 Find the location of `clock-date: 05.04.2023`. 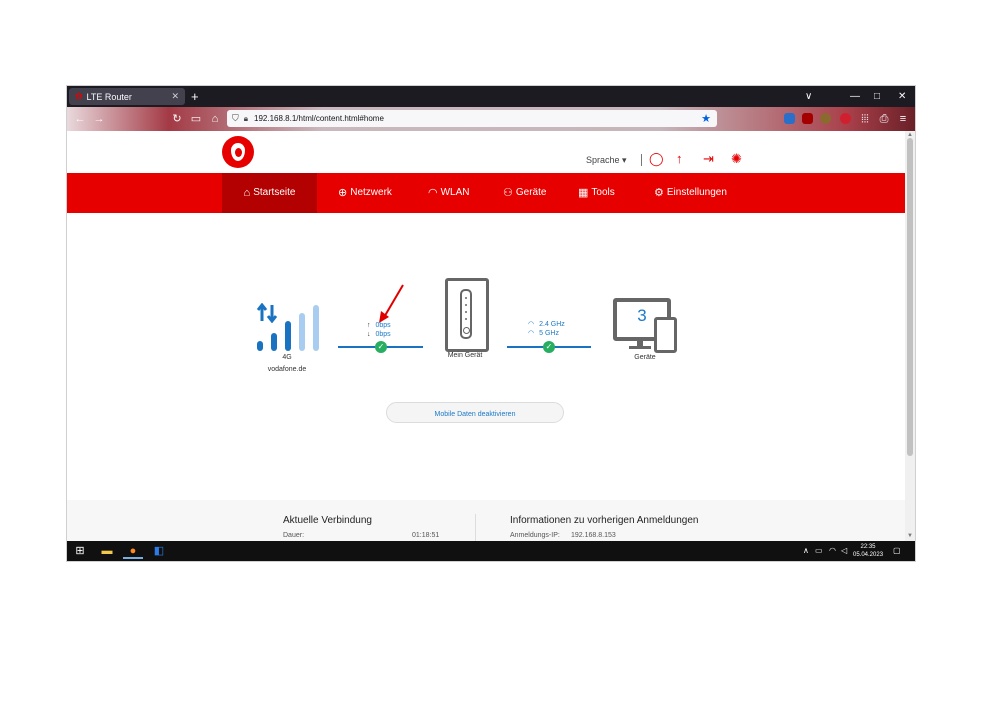

clock-date: 05.04.2023 is located at coordinates (868, 555).